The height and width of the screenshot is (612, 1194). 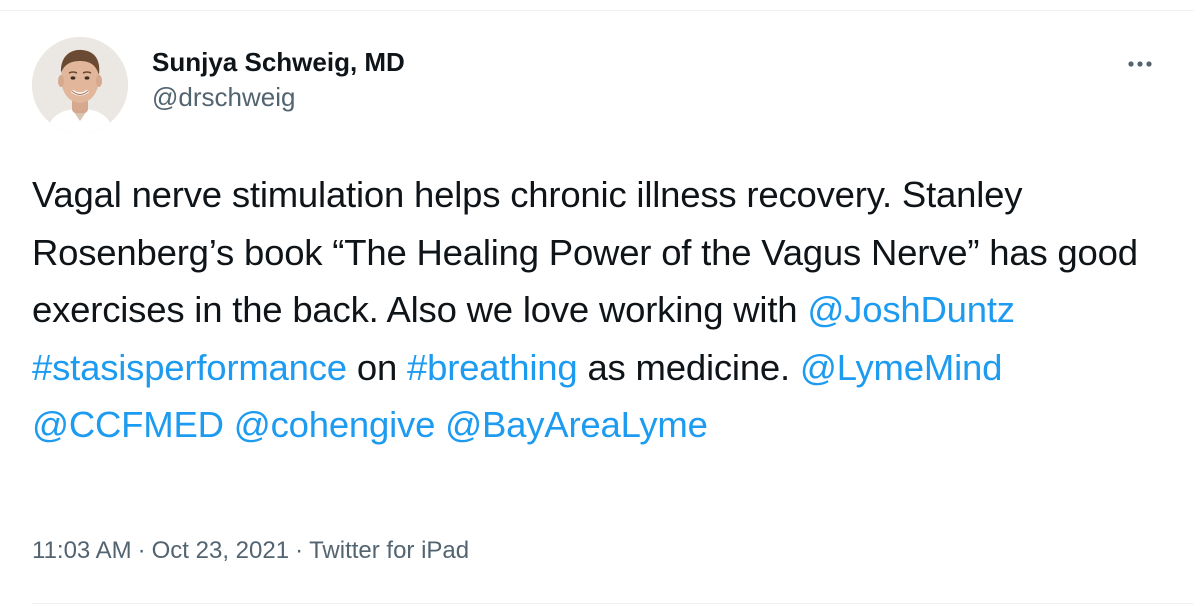 I want to click on author-display-name: Sunjya Schweig, MD, so click(x=278, y=62).